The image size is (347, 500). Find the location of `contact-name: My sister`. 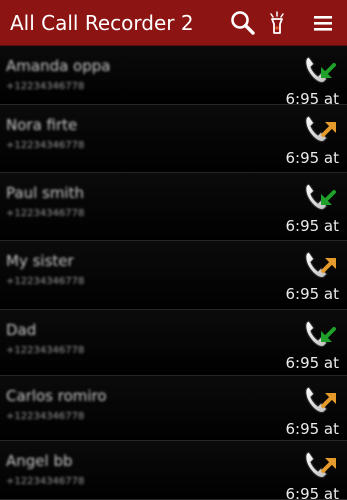

contact-name: My sister is located at coordinates (40, 261).